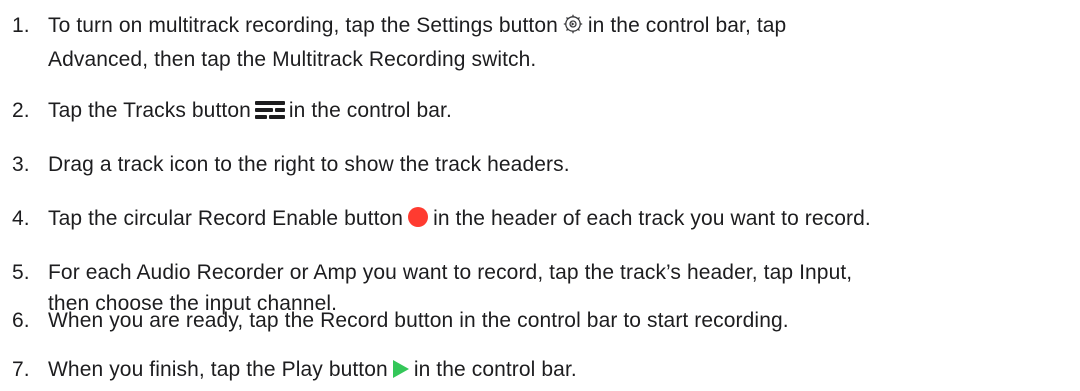 The width and height of the screenshot is (1080, 391). I want to click on step-number: 7., so click(21, 369).